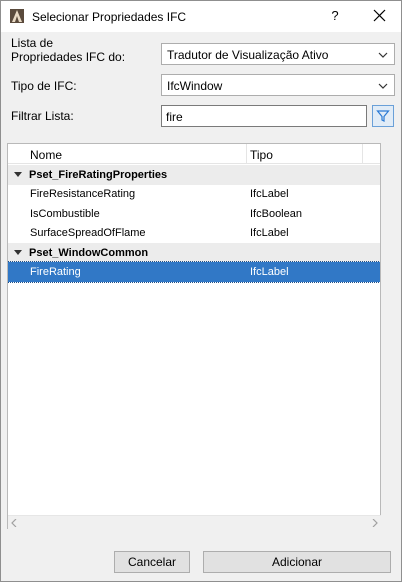 The width and height of the screenshot is (402, 582). Describe the element at coordinates (83, 194) in the screenshot. I see `property-name: FireResistanceRating` at that location.